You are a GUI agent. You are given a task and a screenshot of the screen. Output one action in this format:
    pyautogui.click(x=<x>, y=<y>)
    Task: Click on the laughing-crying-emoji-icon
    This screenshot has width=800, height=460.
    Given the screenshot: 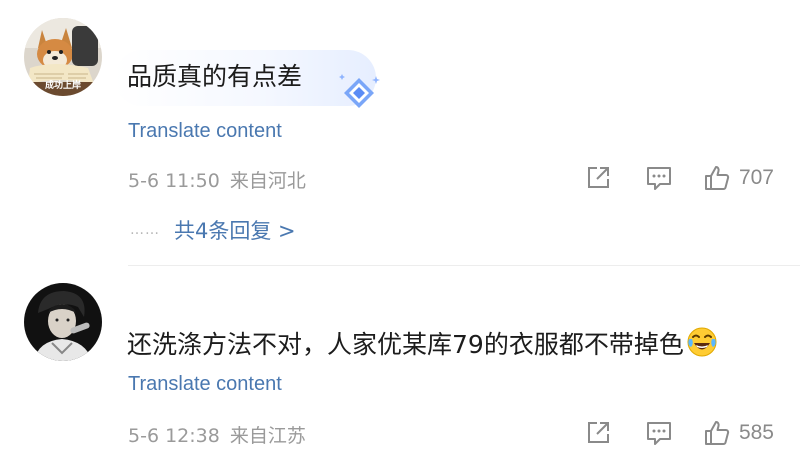 What is the action you would take?
    pyautogui.click(x=702, y=342)
    